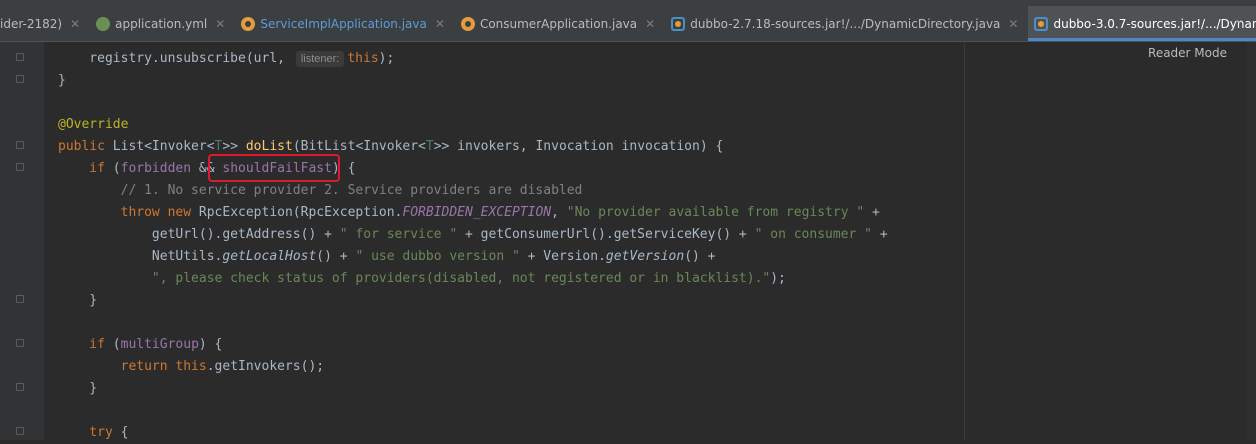  What do you see at coordinates (175, 58) in the screenshot?
I see `code-text: registry.unsubscribe(url,` at bounding box center [175, 58].